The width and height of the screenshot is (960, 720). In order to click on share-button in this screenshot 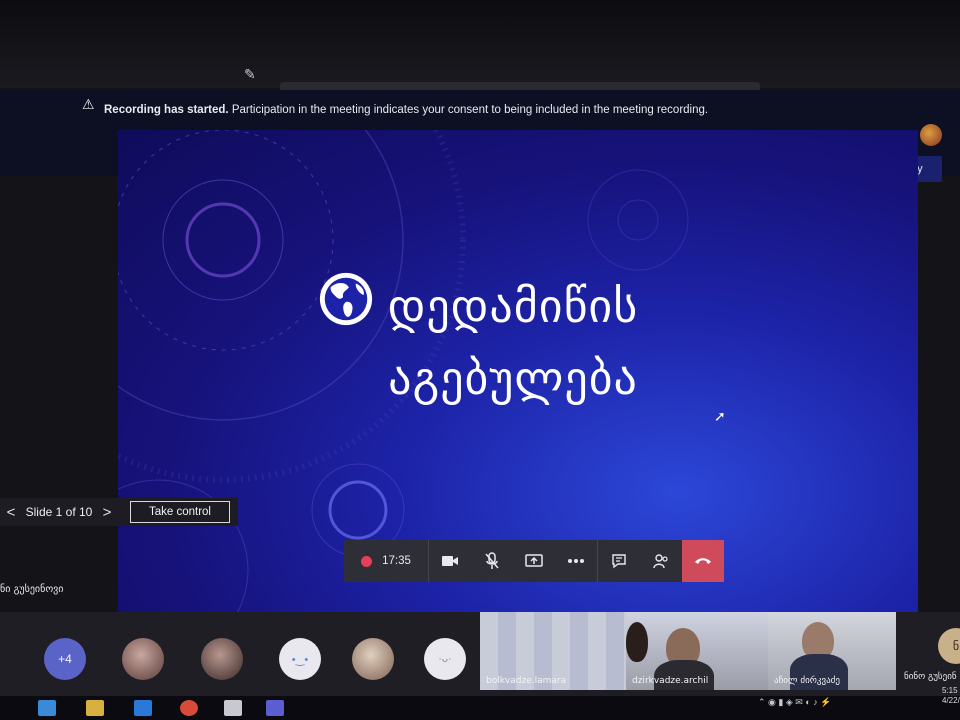, I will do `click(534, 561)`.